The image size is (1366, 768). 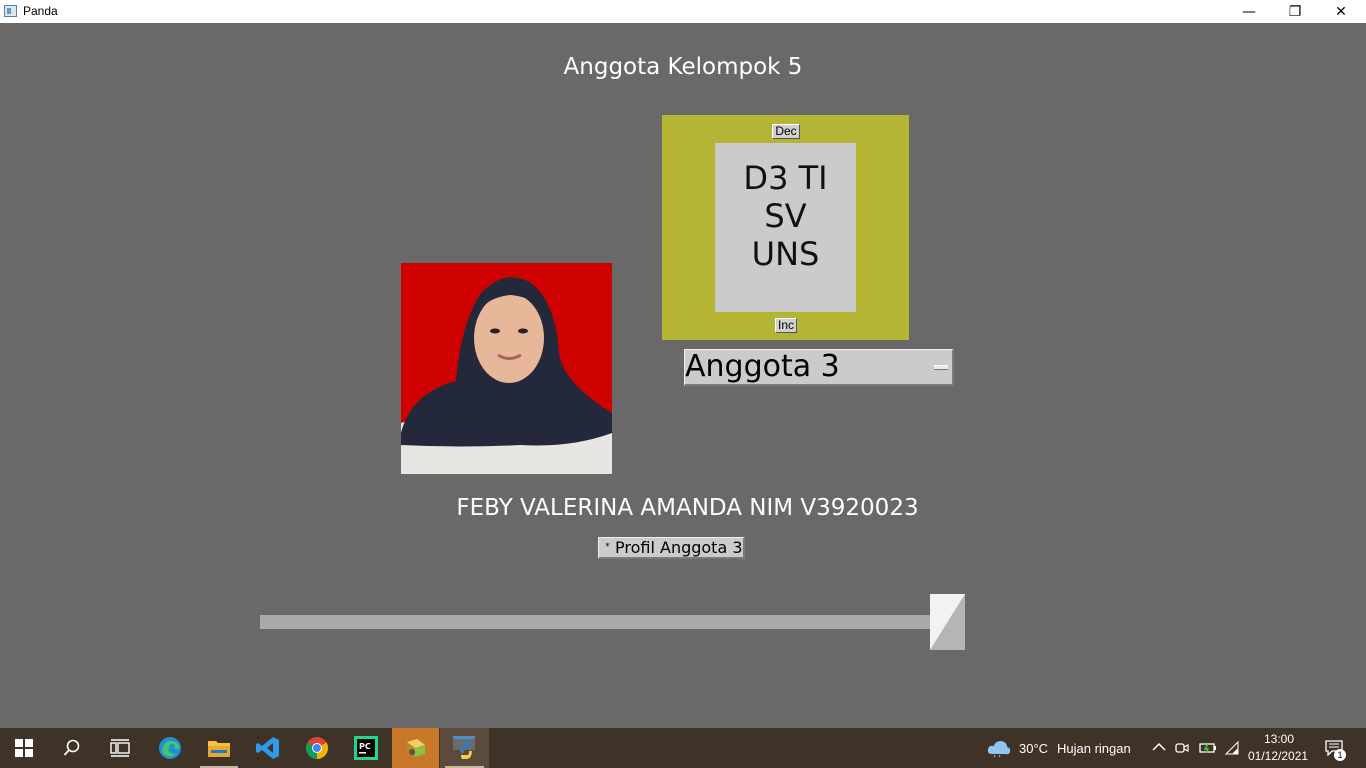 I want to click on member-photo, so click(x=506, y=368).